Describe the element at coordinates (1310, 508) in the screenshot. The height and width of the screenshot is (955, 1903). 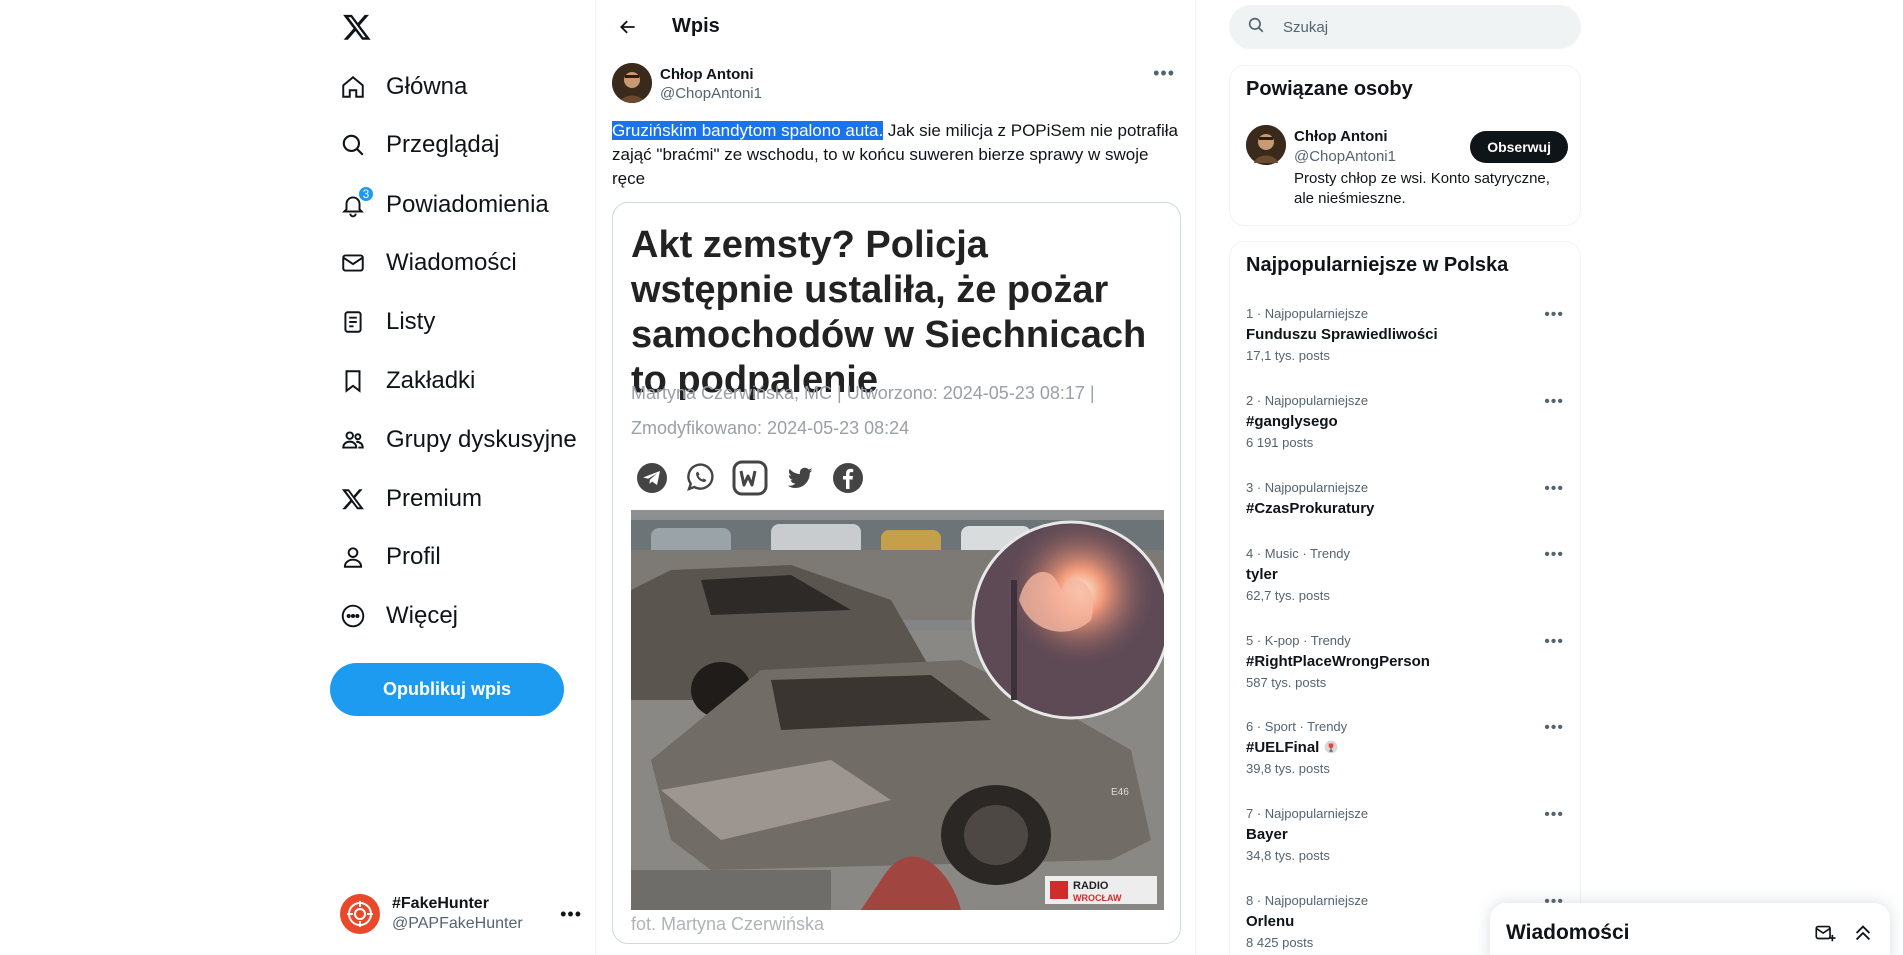
I see `trend-title: #CzasProkuratury` at that location.